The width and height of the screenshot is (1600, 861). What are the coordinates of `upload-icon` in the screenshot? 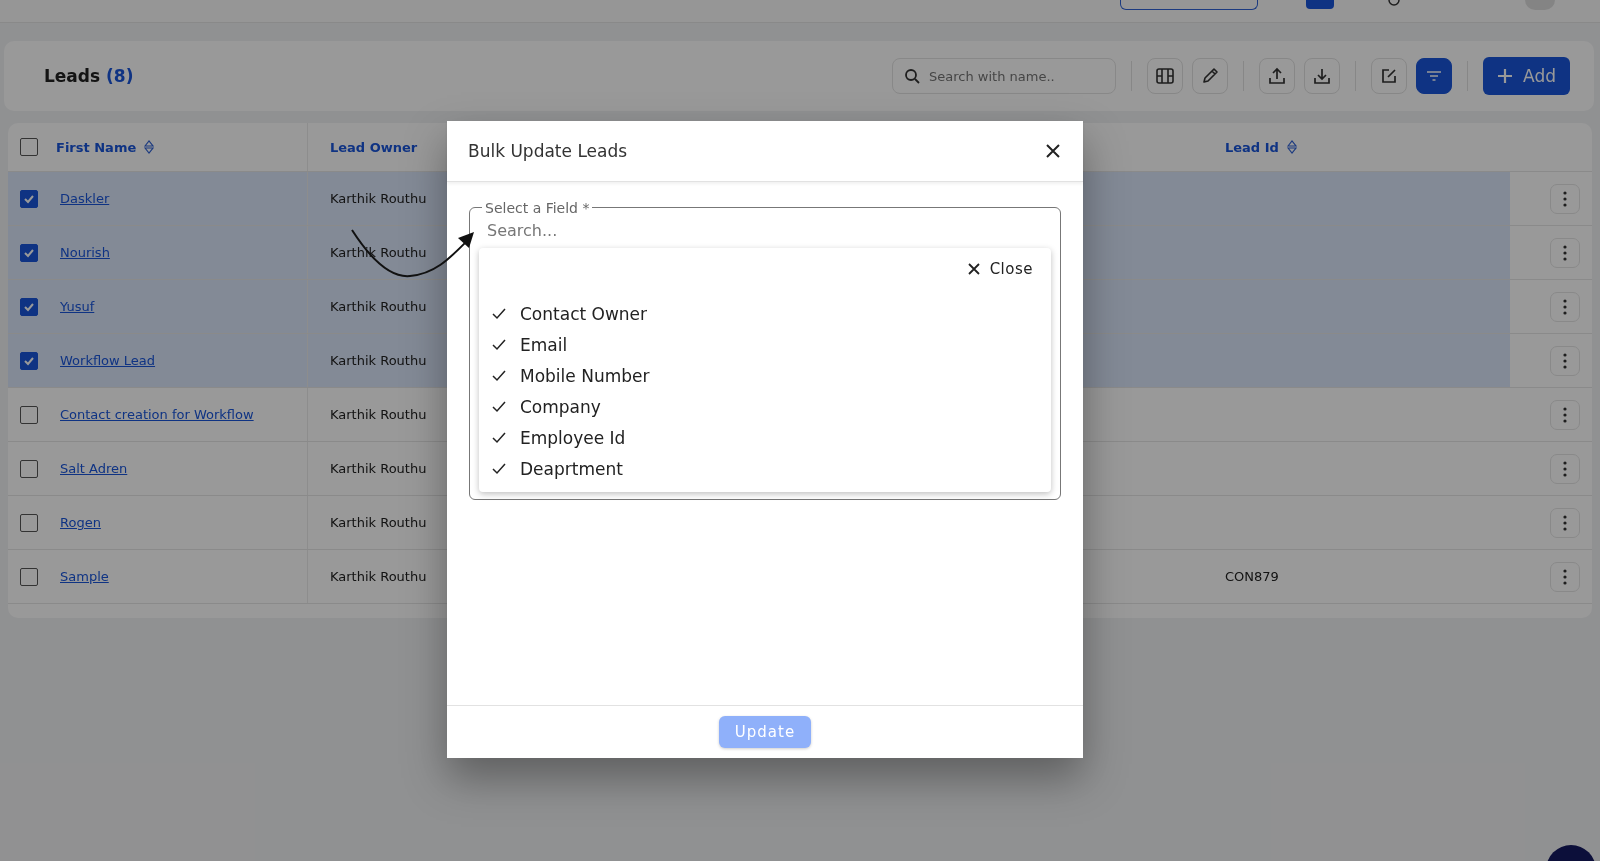 It's located at (1277, 76).